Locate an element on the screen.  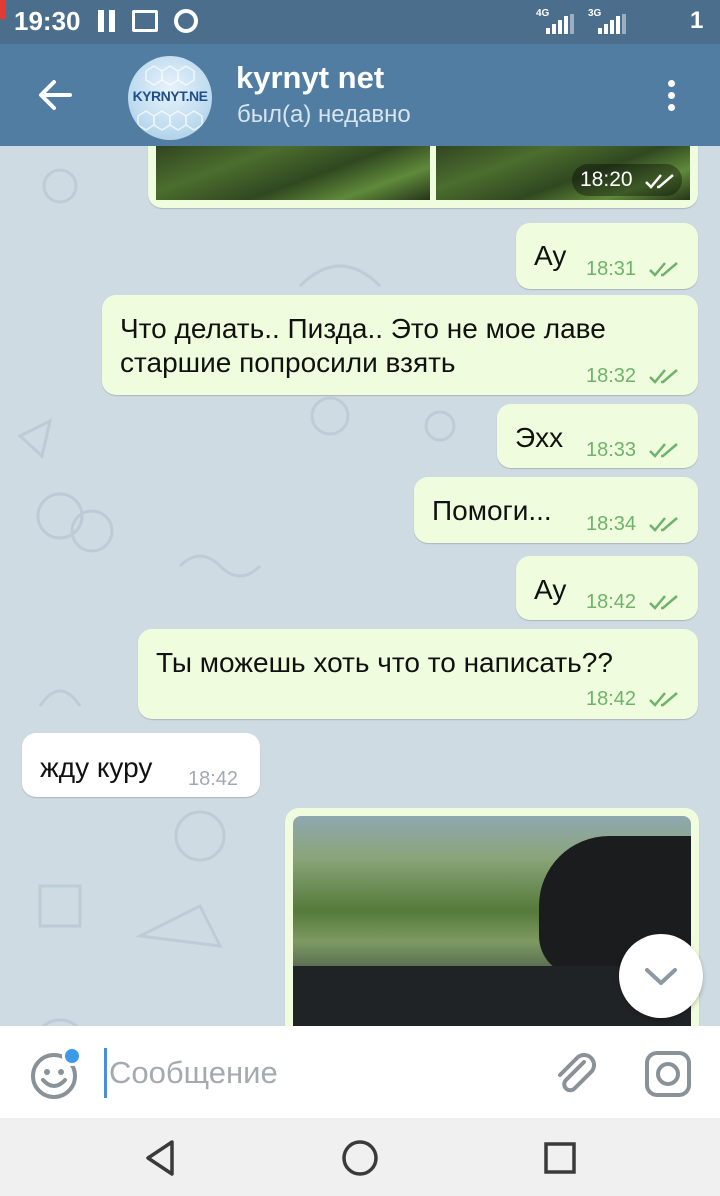
back-triangle-icon is located at coordinates (160, 1158).